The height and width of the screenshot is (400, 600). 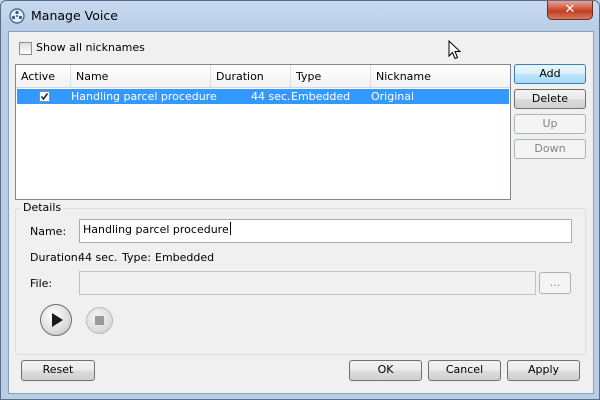 What do you see at coordinates (440, 76) in the screenshot?
I see `column-header-nickname: Nickname` at bounding box center [440, 76].